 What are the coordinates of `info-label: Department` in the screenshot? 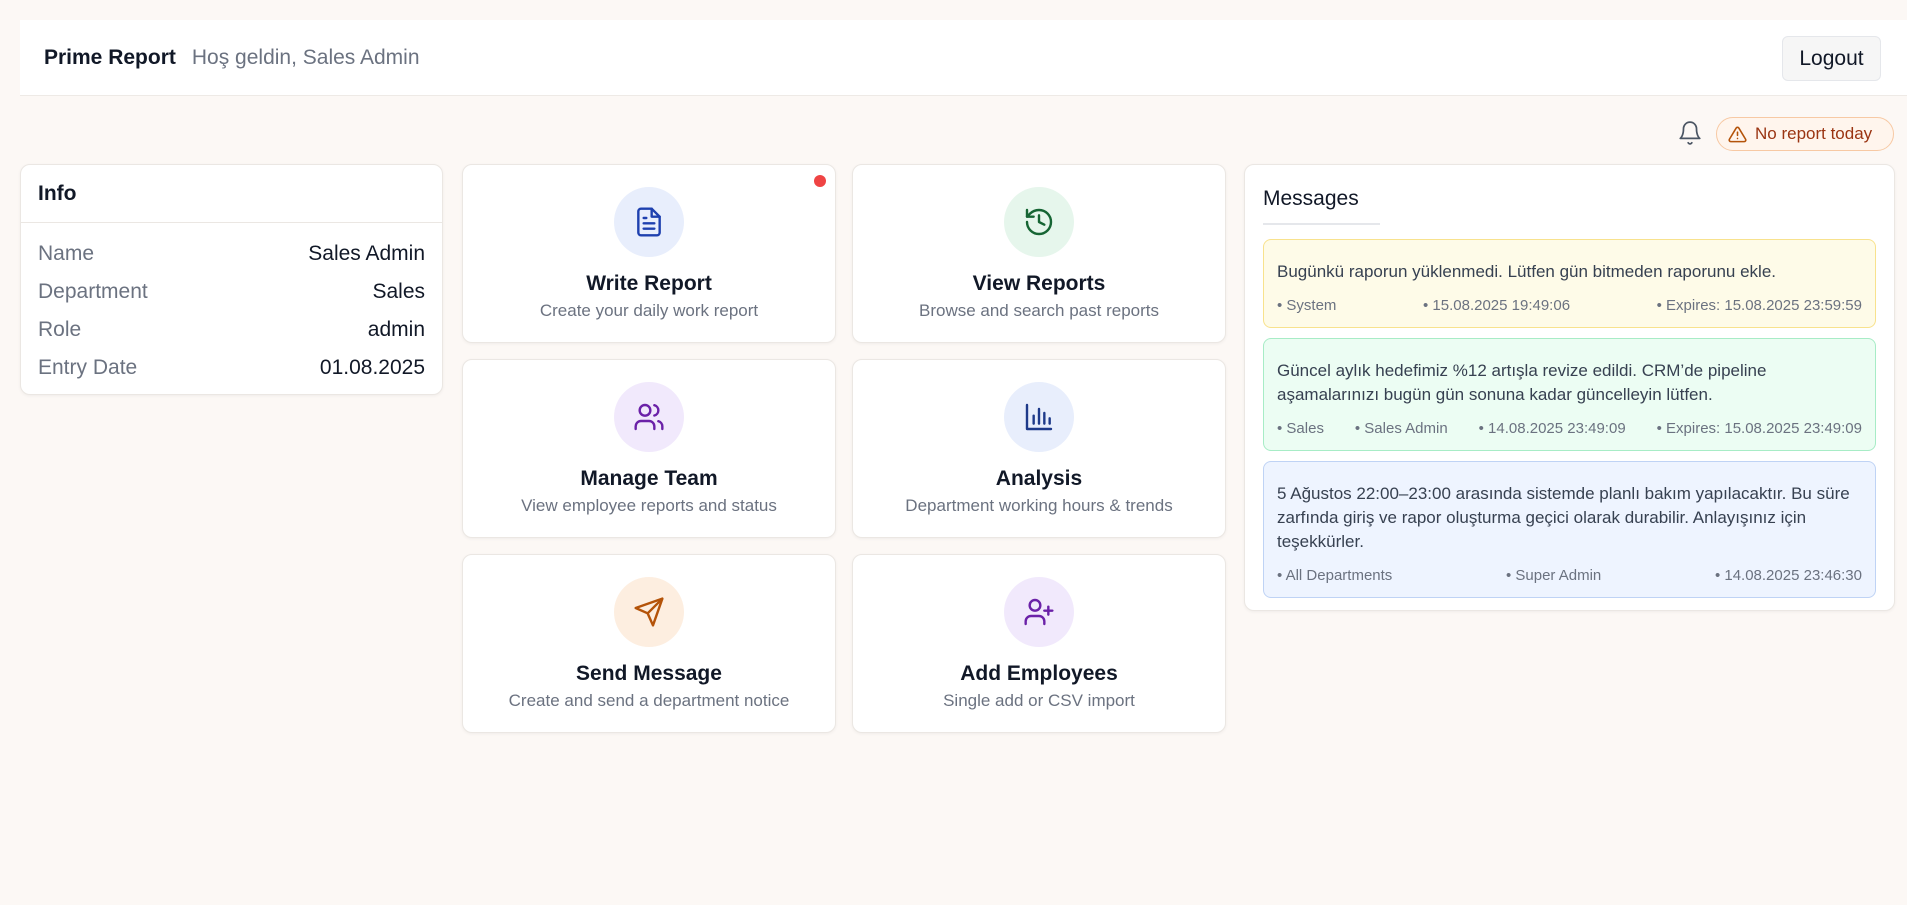 It's located at (93, 291).